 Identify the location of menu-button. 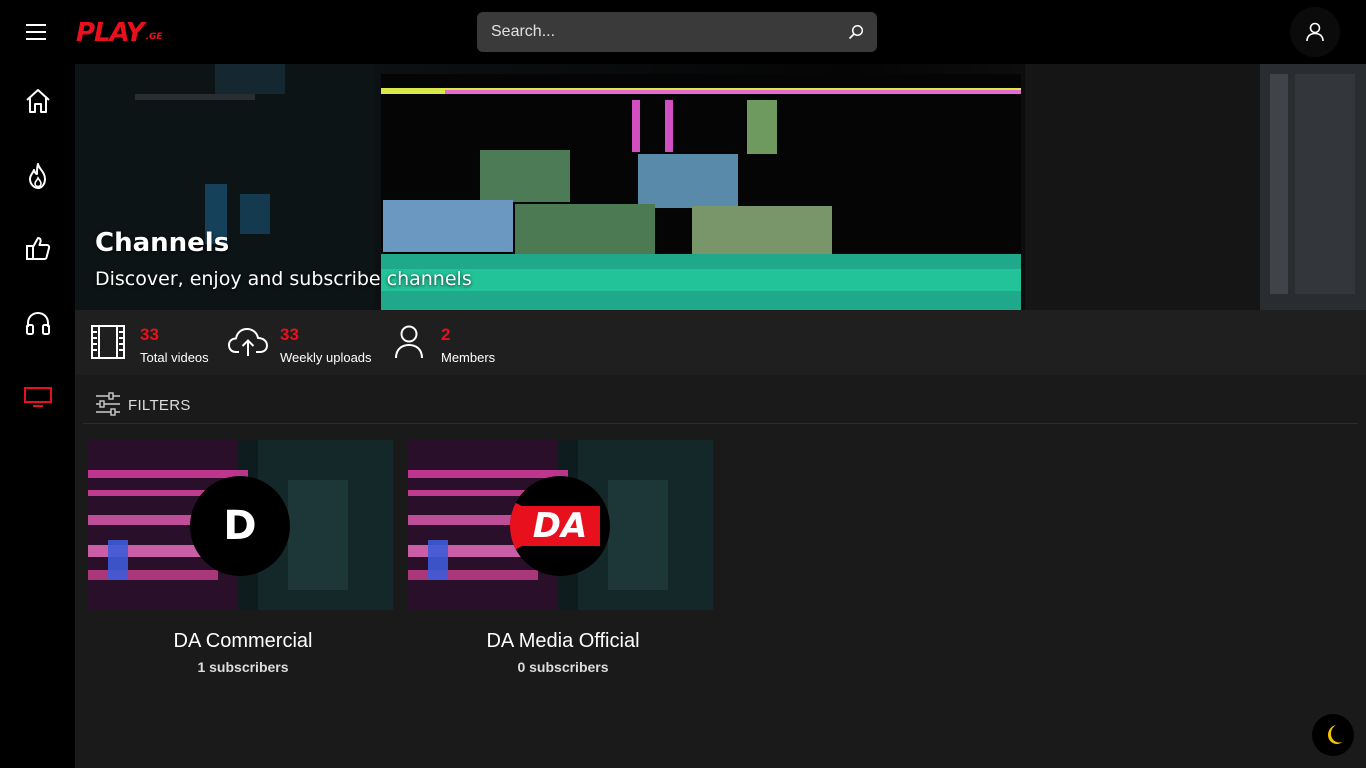
(37, 32).